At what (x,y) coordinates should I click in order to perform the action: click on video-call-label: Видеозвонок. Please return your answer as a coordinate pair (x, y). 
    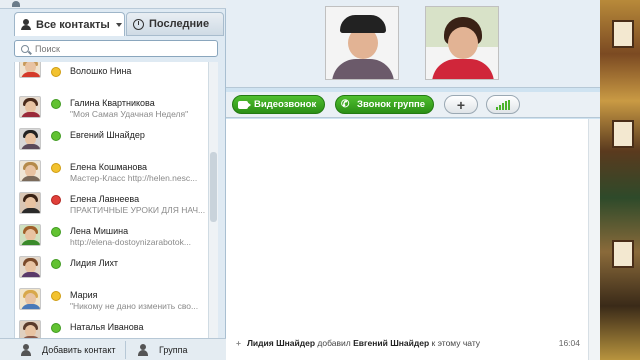
    Looking at the image, I should click on (285, 104).